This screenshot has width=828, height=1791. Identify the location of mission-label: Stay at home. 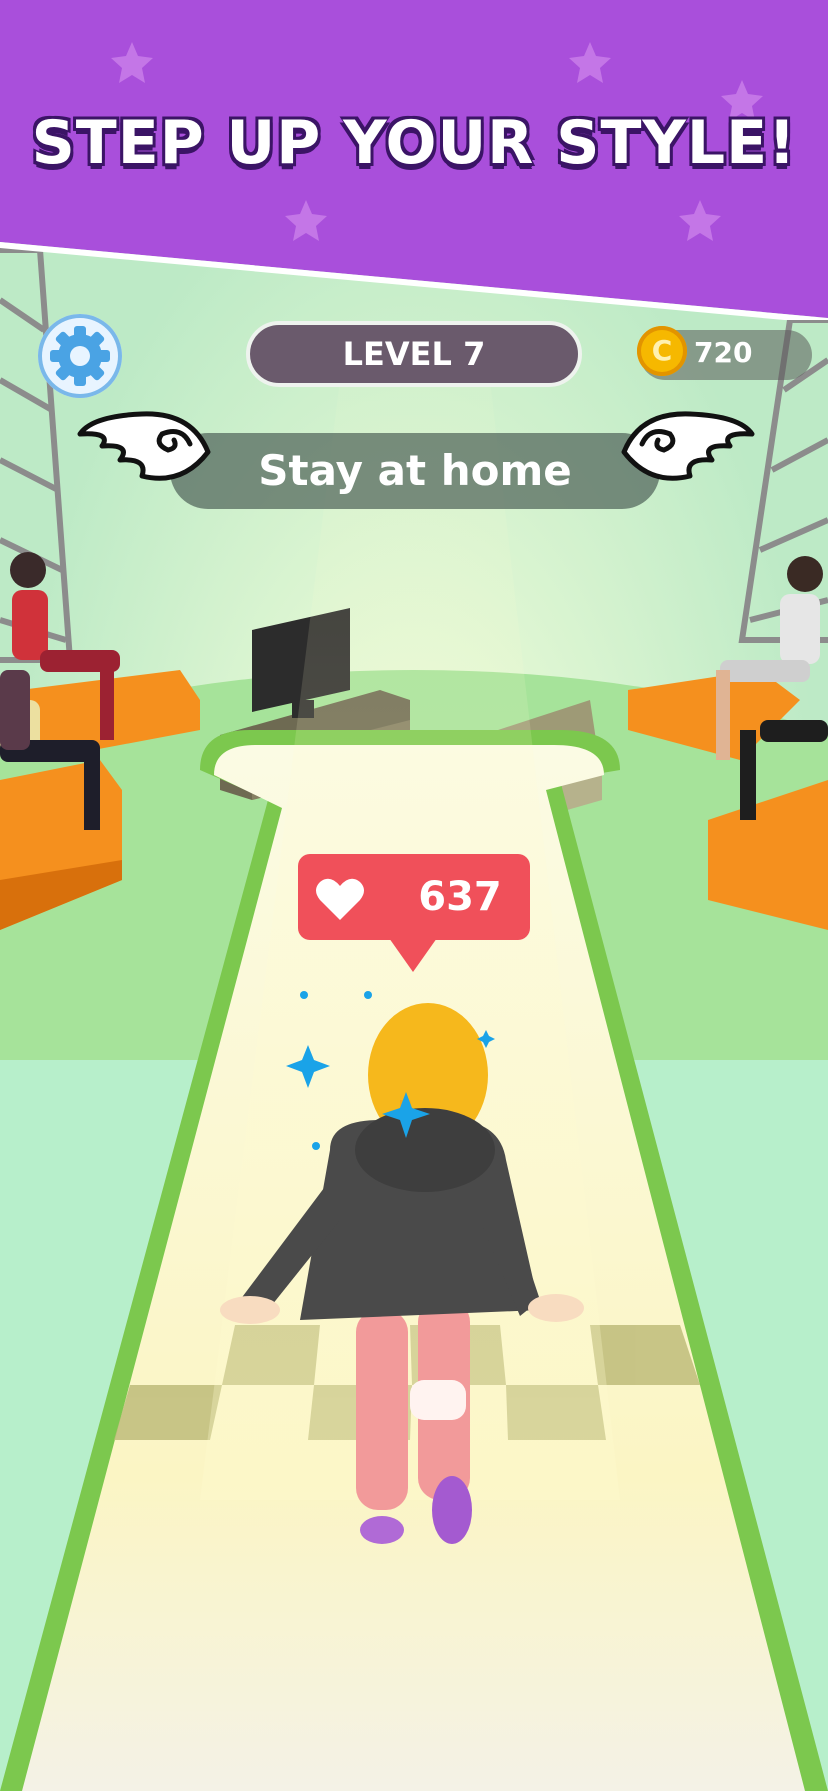
(415, 471).